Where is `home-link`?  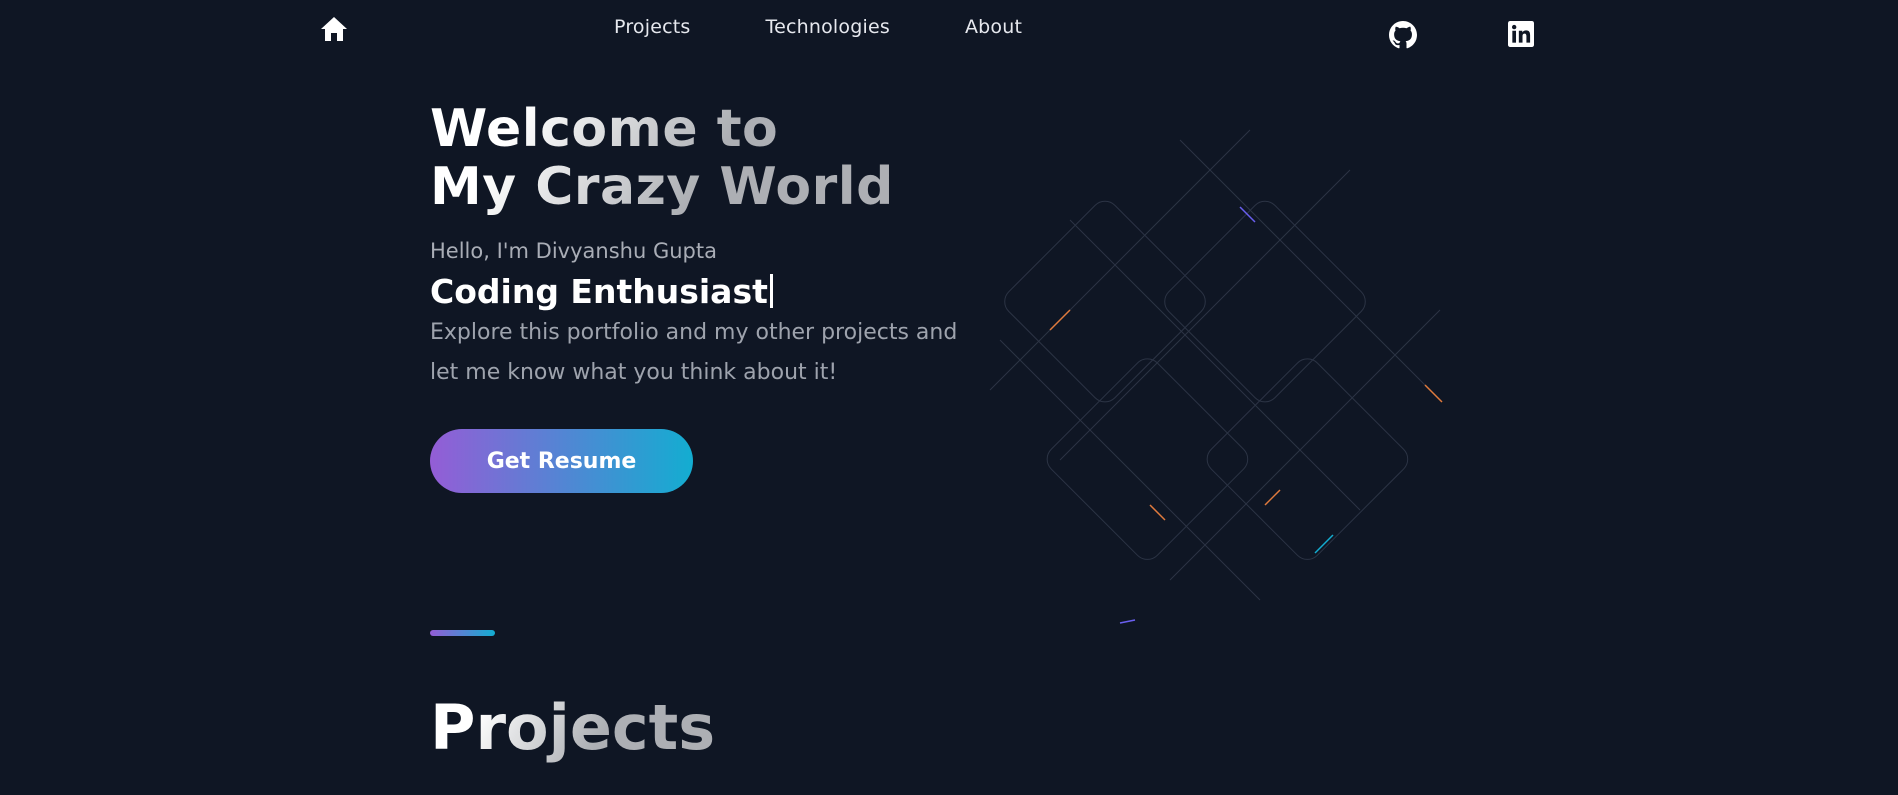
home-link is located at coordinates (334, 29).